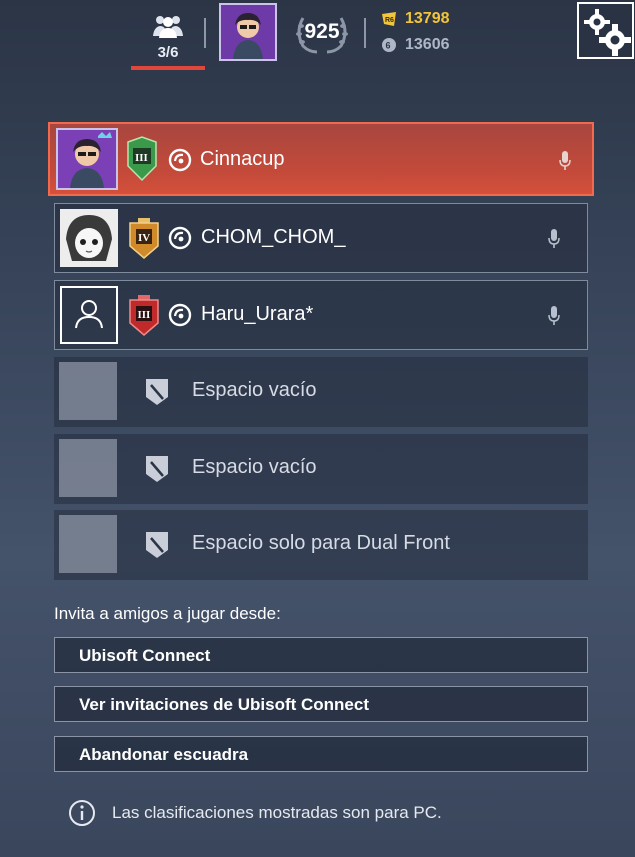 The height and width of the screenshot is (857, 635). I want to click on svg-text: R6, so click(389, 20).